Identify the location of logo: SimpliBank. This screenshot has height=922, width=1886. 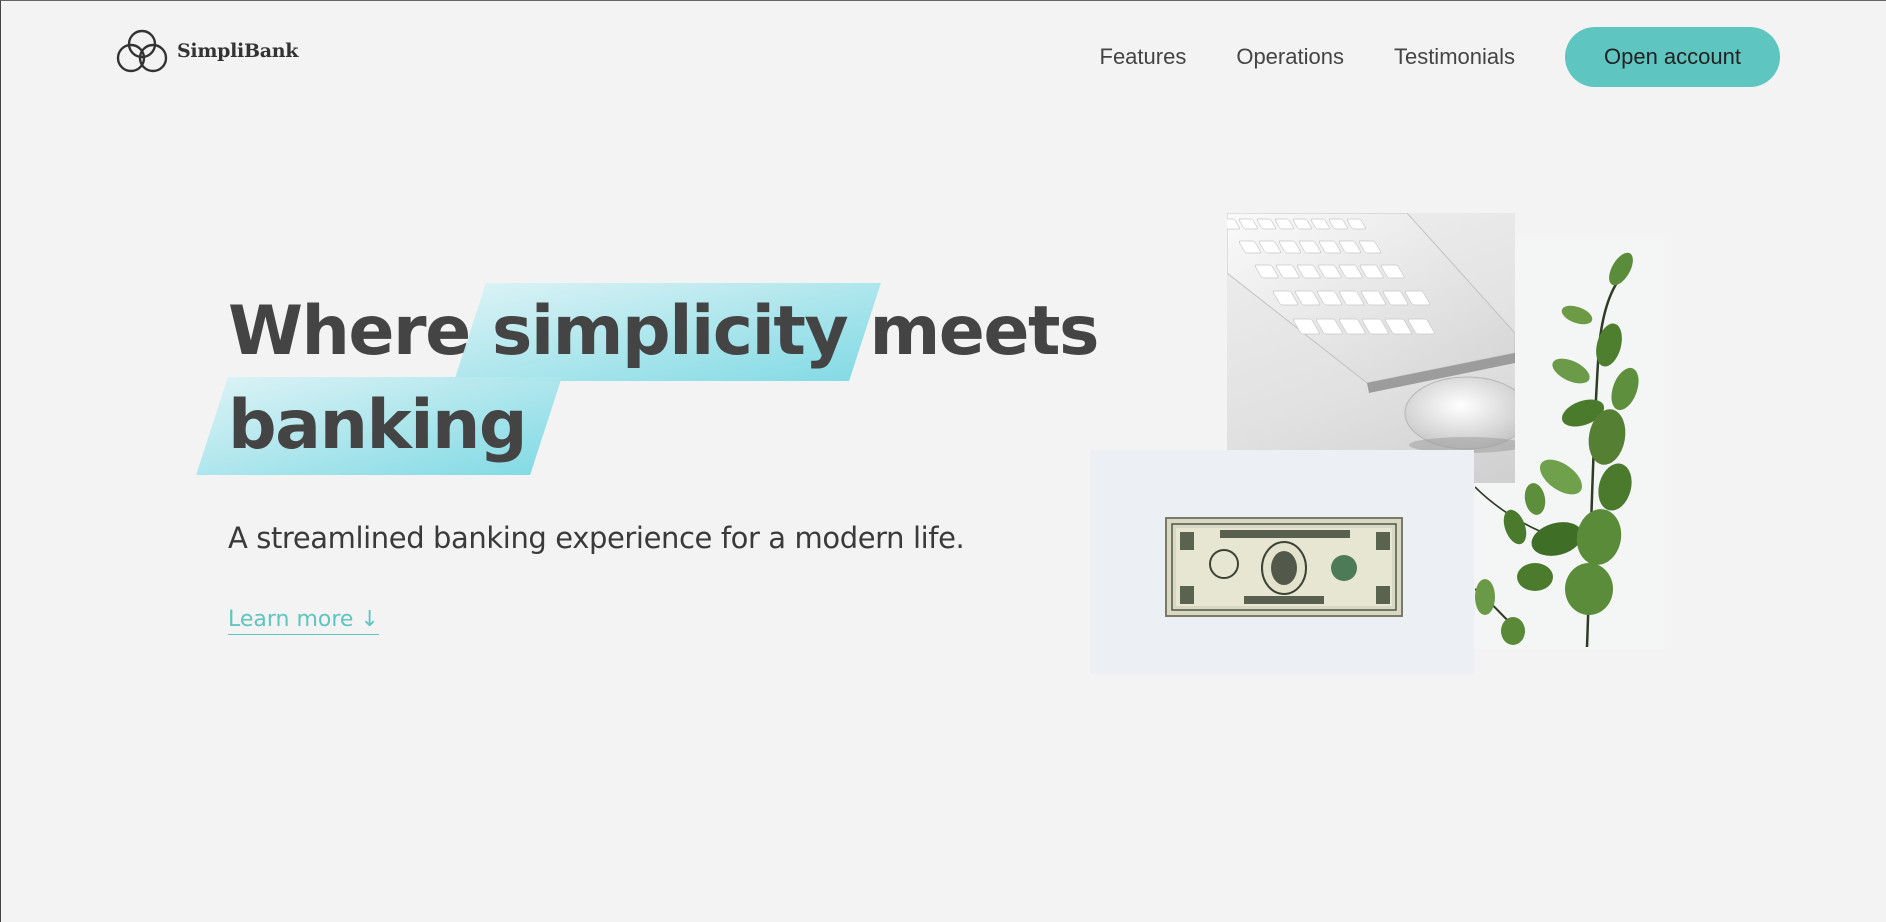
(205, 51).